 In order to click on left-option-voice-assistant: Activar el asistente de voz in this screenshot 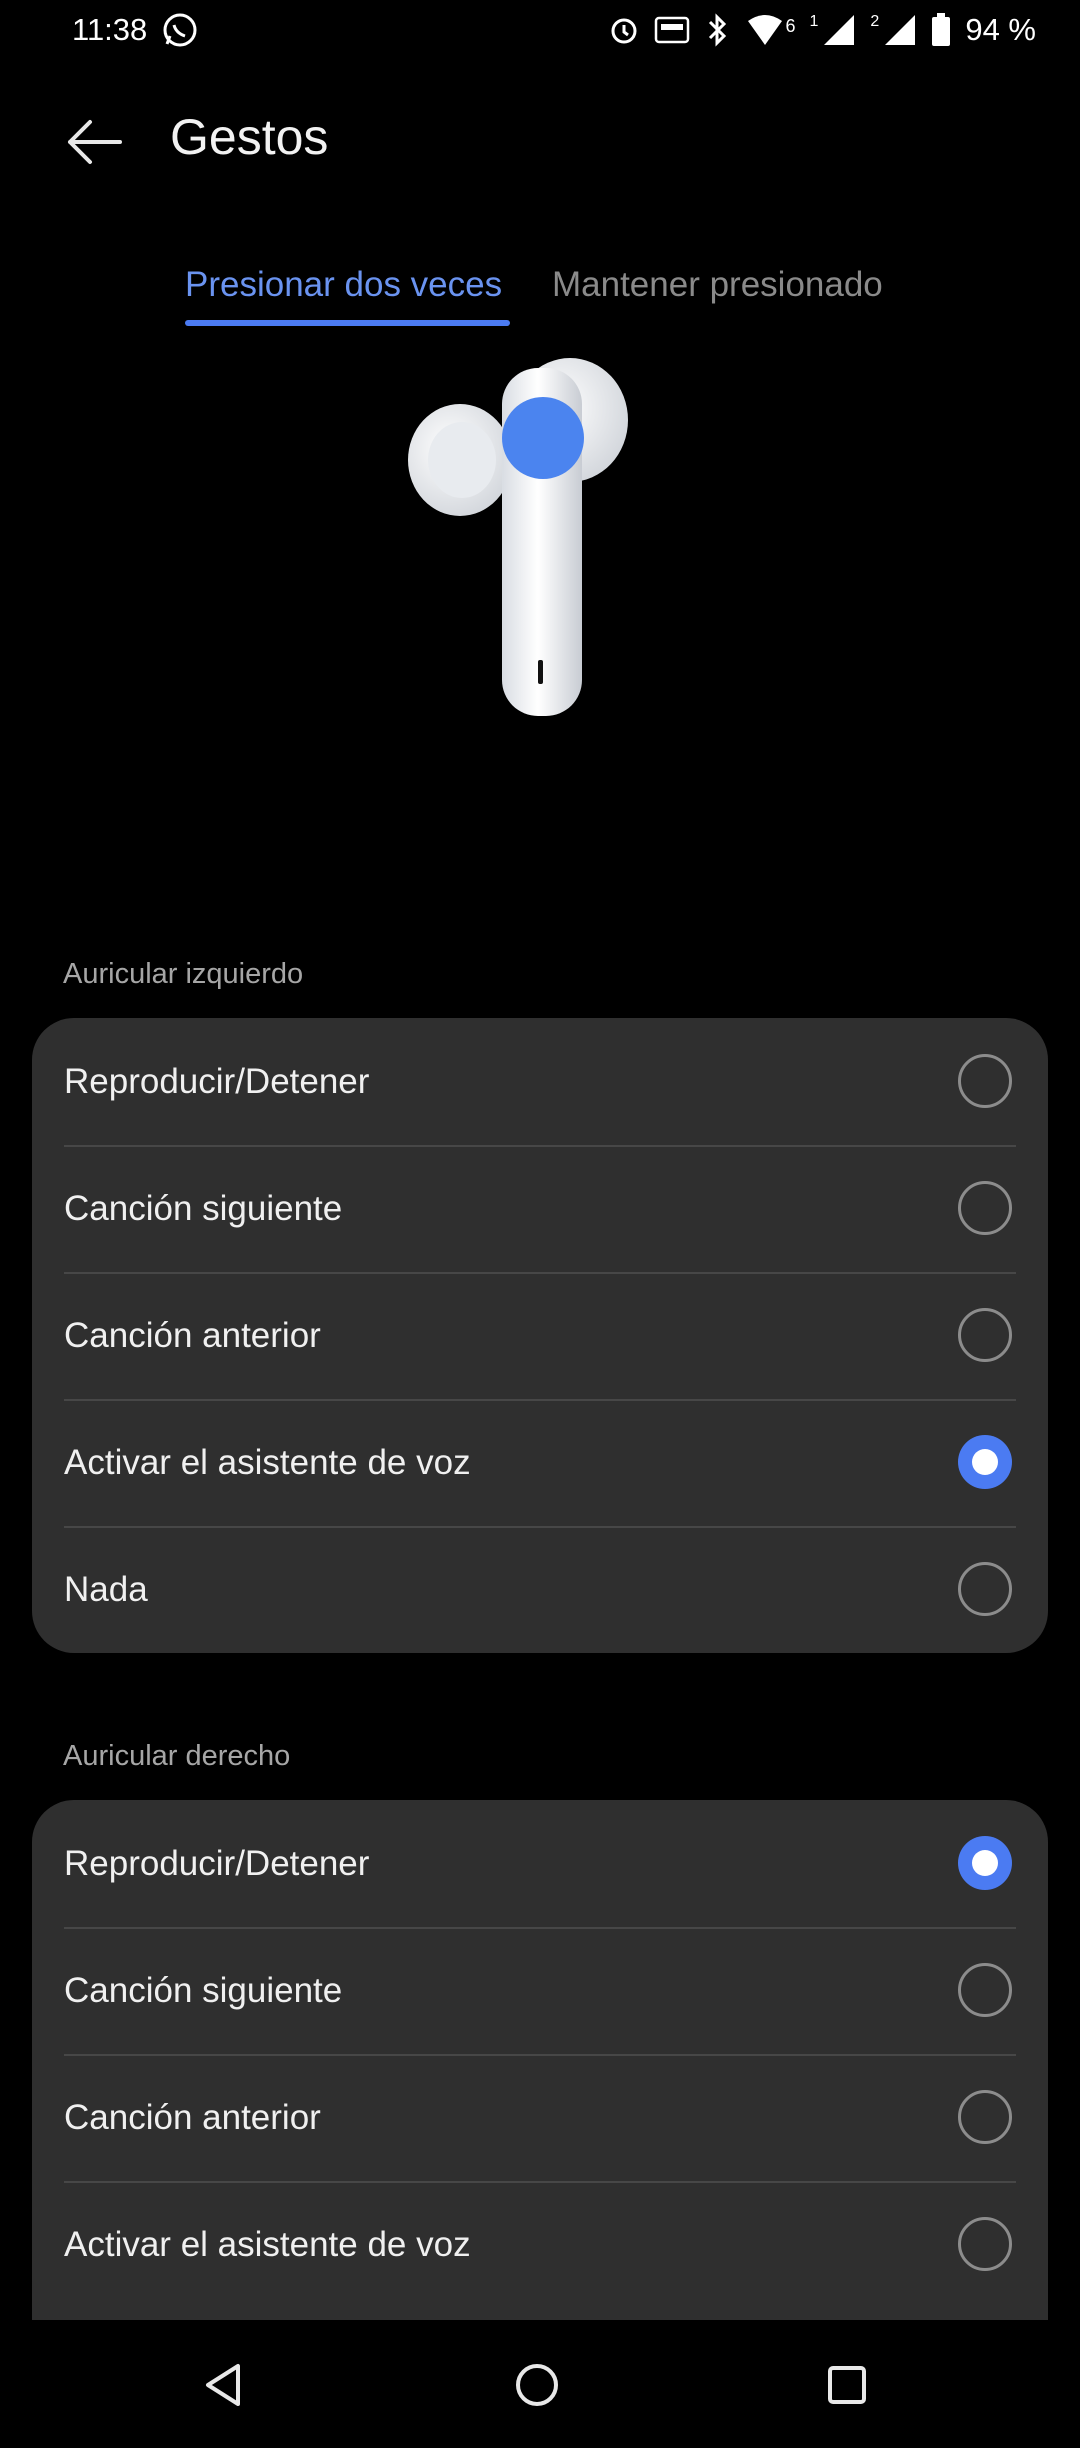, I will do `click(540, 1462)`.